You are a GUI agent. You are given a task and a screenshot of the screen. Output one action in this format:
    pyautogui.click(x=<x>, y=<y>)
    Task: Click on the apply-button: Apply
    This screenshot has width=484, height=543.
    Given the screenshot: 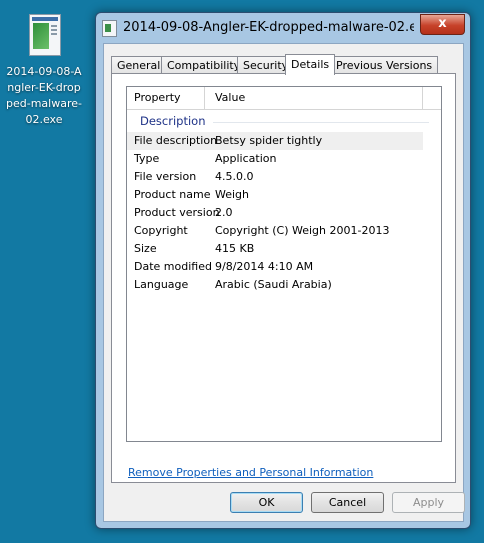 What is the action you would take?
    pyautogui.click(x=428, y=502)
    